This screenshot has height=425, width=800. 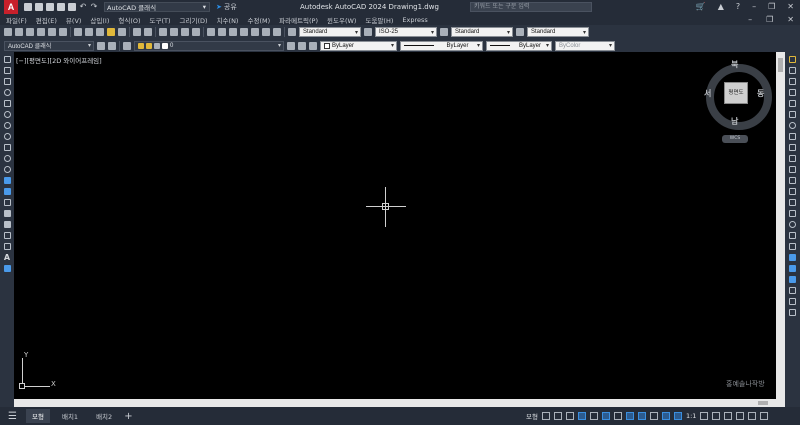 I want to click on polygon-icon, so click(x=7, y=92).